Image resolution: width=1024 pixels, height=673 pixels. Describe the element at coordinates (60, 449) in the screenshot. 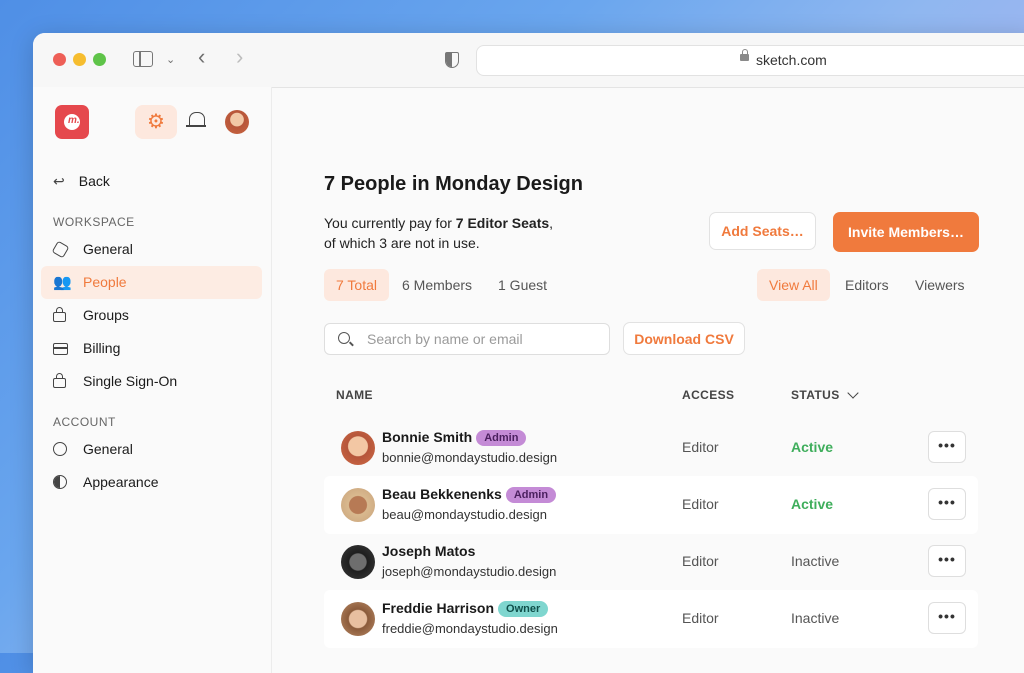

I see `user-circle-icon` at that location.